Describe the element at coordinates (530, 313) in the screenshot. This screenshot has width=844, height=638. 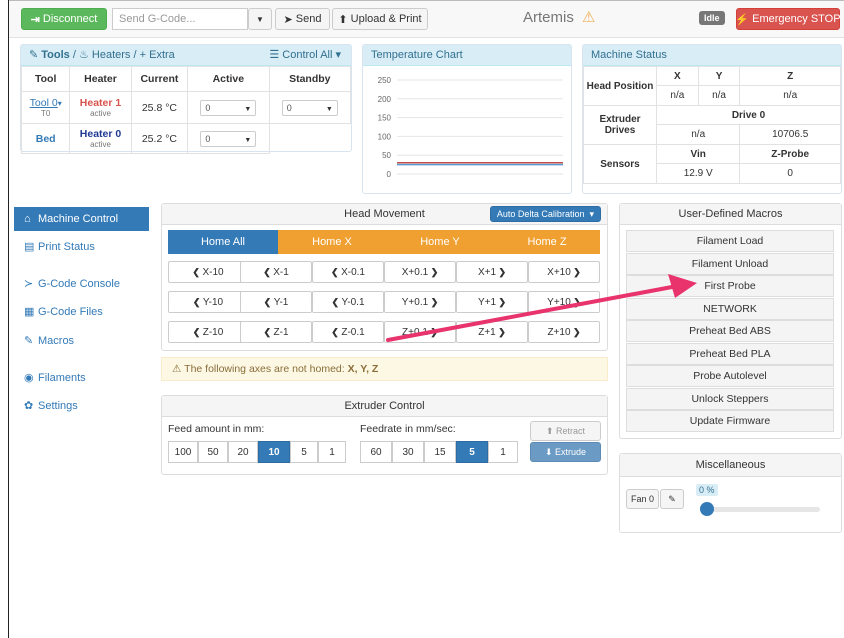
I see `arrow-shaft` at that location.